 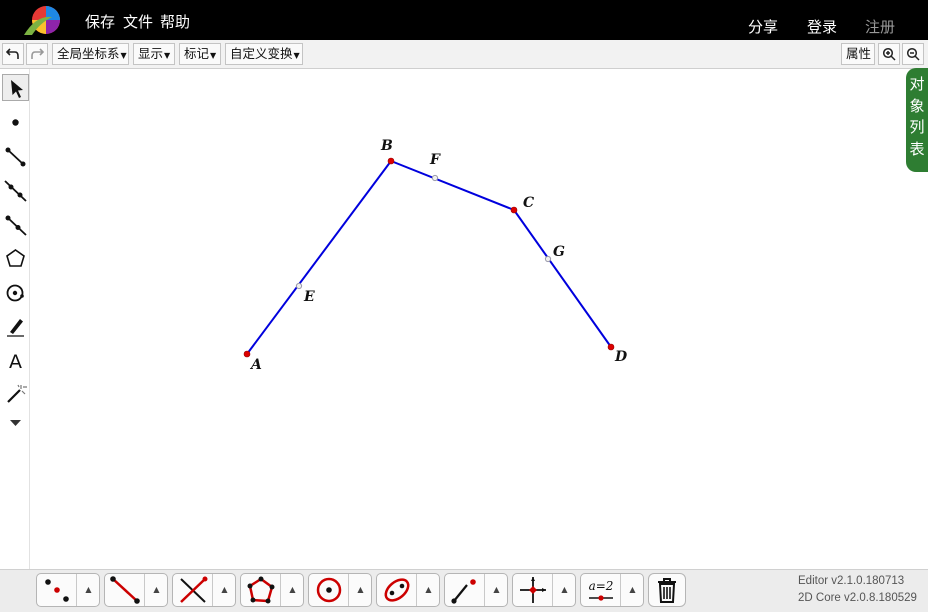 I want to click on point-label-G: G, so click(x=559, y=252).